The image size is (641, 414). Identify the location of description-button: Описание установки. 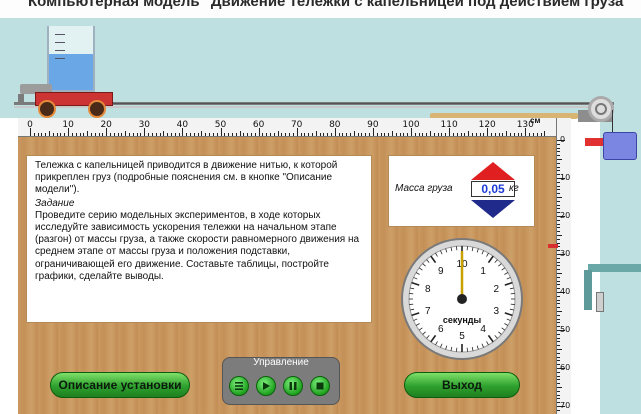
(120, 385).